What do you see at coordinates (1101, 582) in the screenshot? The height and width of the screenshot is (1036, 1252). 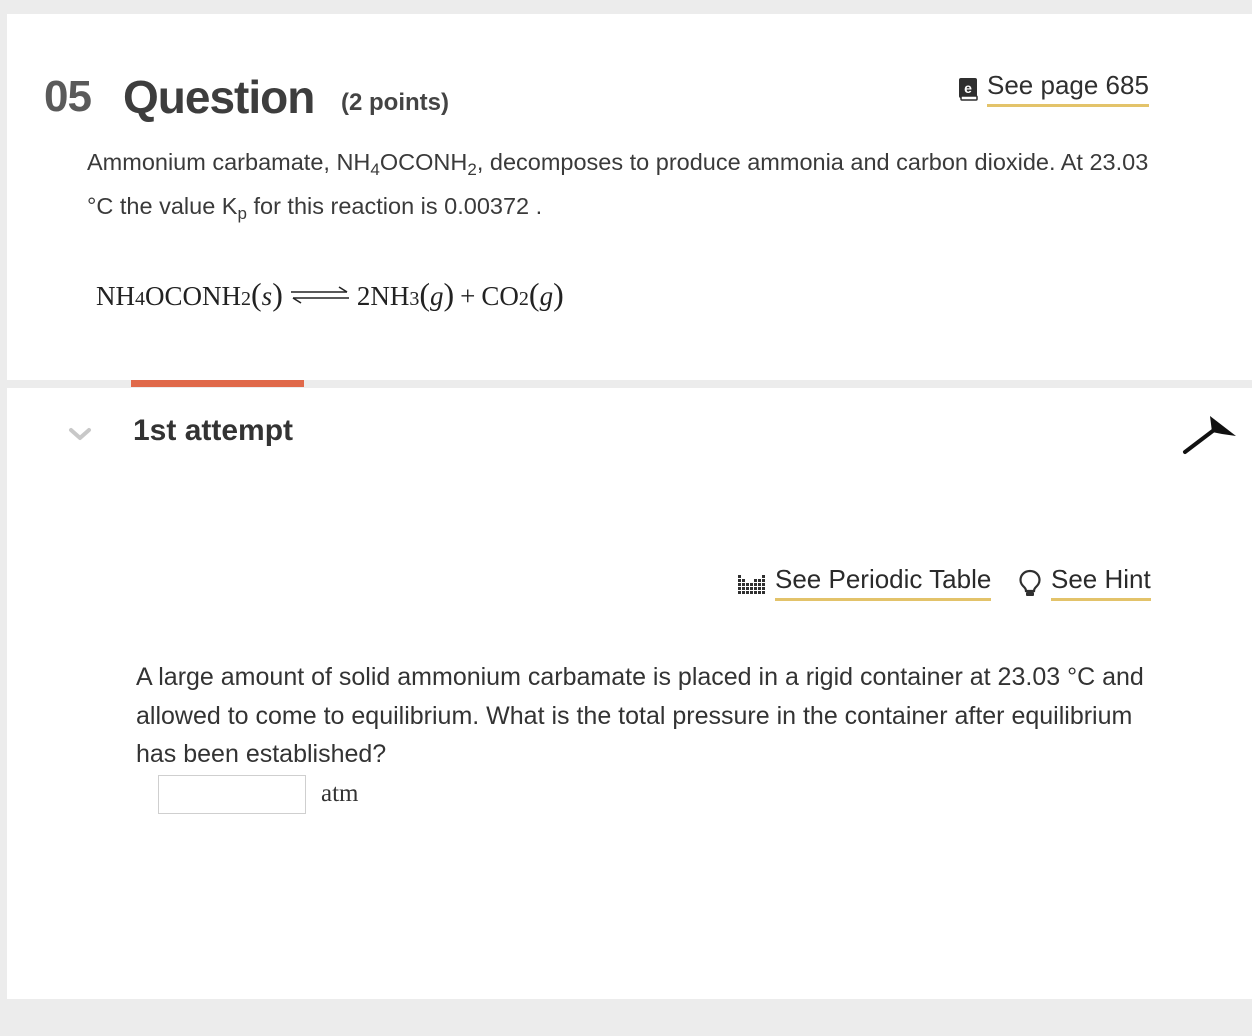 I see `hint-label: See Hint` at bounding box center [1101, 582].